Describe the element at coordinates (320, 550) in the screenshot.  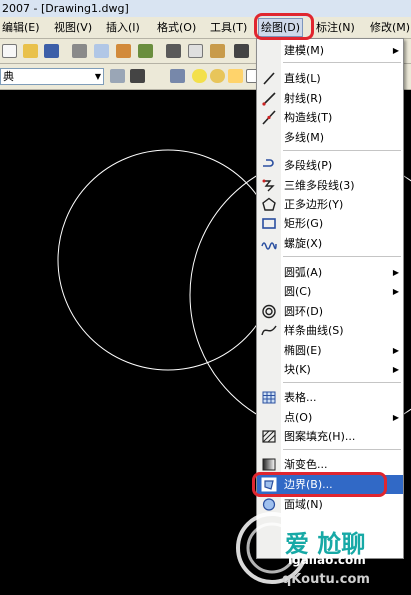
I see `watermark: 爱 尬聊 igaliao.com qKoutu.com` at that location.